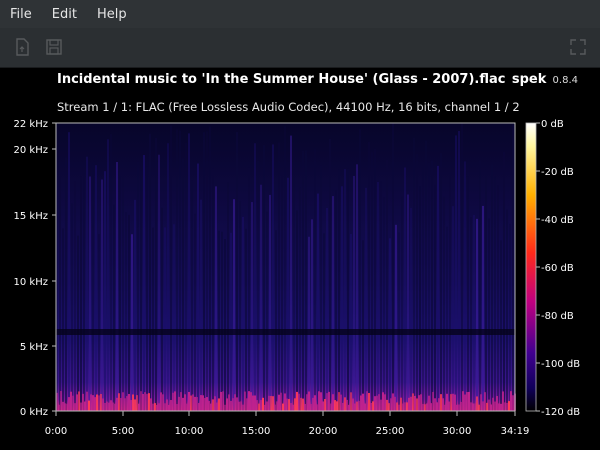  Describe the element at coordinates (54, 47) in the screenshot. I see `save-icon` at that location.